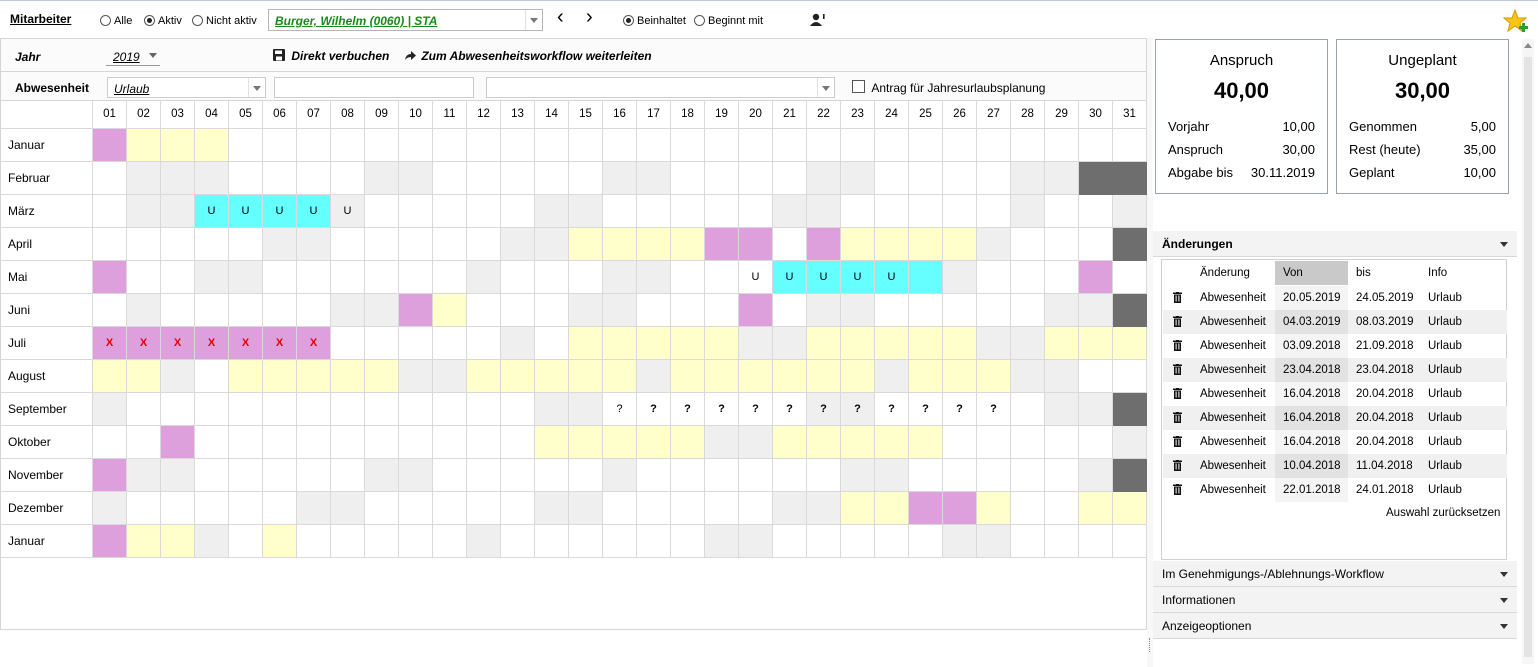 Image resolution: width=1538 pixels, height=667 pixels. Describe the element at coordinates (1335, 370) in the screenshot. I see `change-row: Abwesenheit 23.04.2018 23.04.2018 Urlaub` at that location.